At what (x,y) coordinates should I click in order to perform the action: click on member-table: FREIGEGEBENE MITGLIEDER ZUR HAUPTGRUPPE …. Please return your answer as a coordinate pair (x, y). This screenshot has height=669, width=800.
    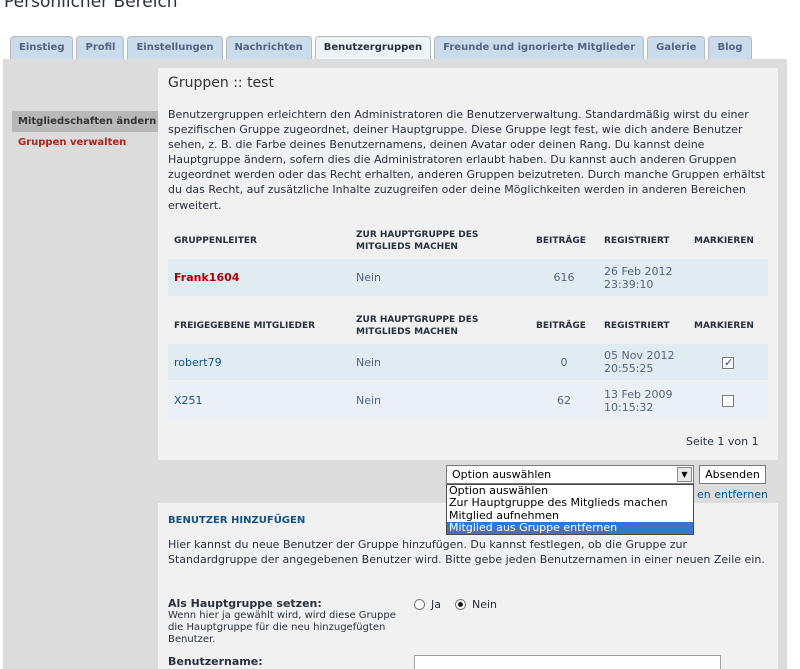
    Looking at the image, I should click on (468, 364).